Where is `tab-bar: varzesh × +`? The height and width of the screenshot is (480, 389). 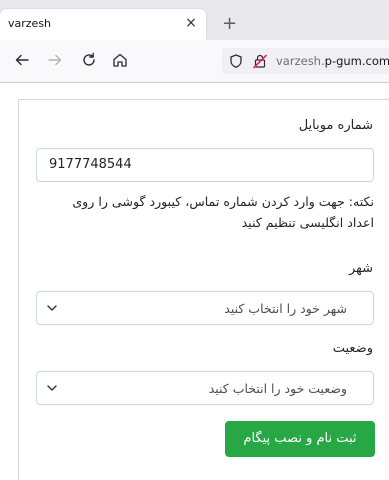
tab-bar: varzesh × + is located at coordinates (194, 20).